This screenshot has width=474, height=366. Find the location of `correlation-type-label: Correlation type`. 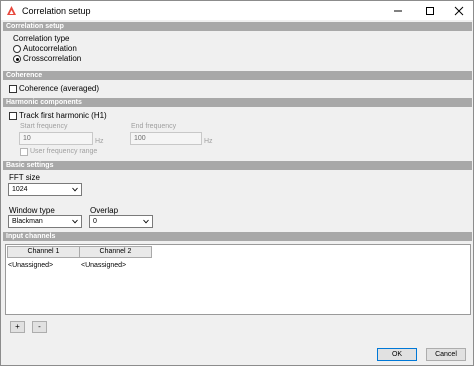

correlation-type-label: Correlation type is located at coordinates (41, 38).